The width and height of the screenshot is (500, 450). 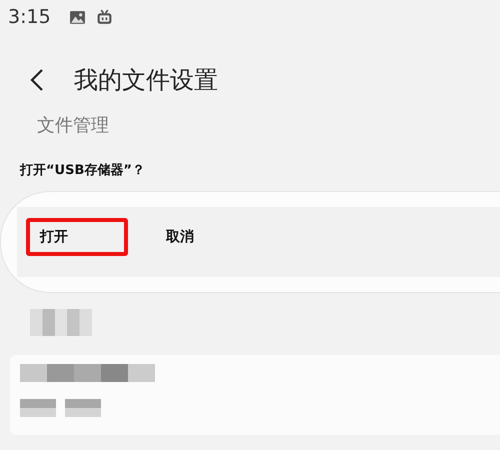 I want to click on image-icon, so click(x=77, y=17).